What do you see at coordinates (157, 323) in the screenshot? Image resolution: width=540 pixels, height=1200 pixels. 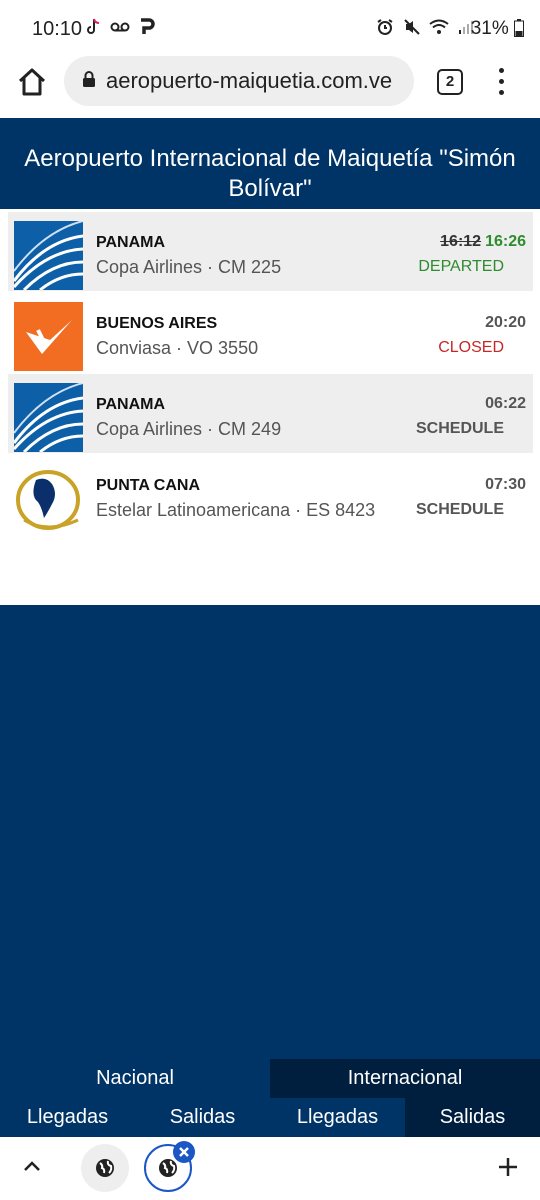 I see `flight-destination: BUENOS AIRES` at bounding box center [157, 323].